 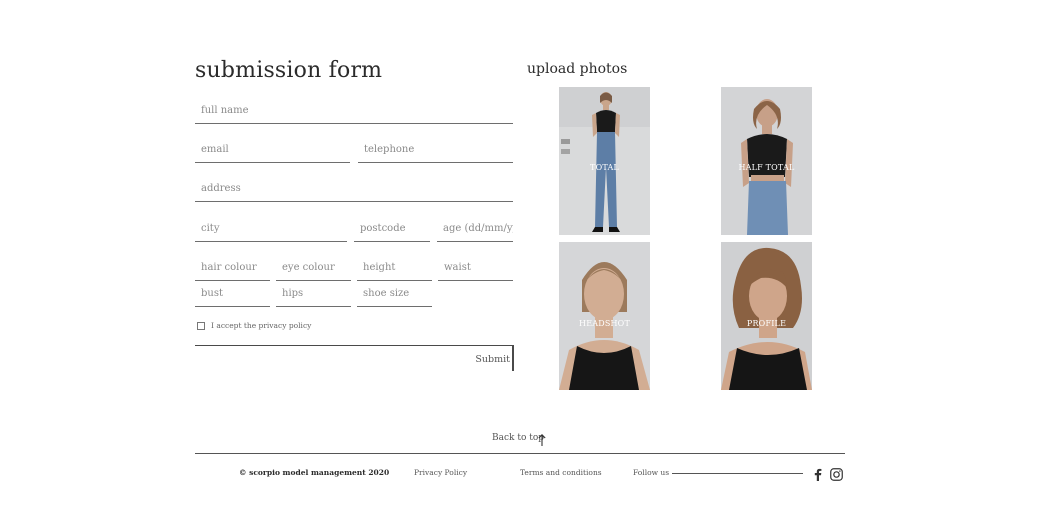 What do you see at coordinates (737, 473) in the screenshot?
I see `follow-divider` at bounding box center [737, 473].